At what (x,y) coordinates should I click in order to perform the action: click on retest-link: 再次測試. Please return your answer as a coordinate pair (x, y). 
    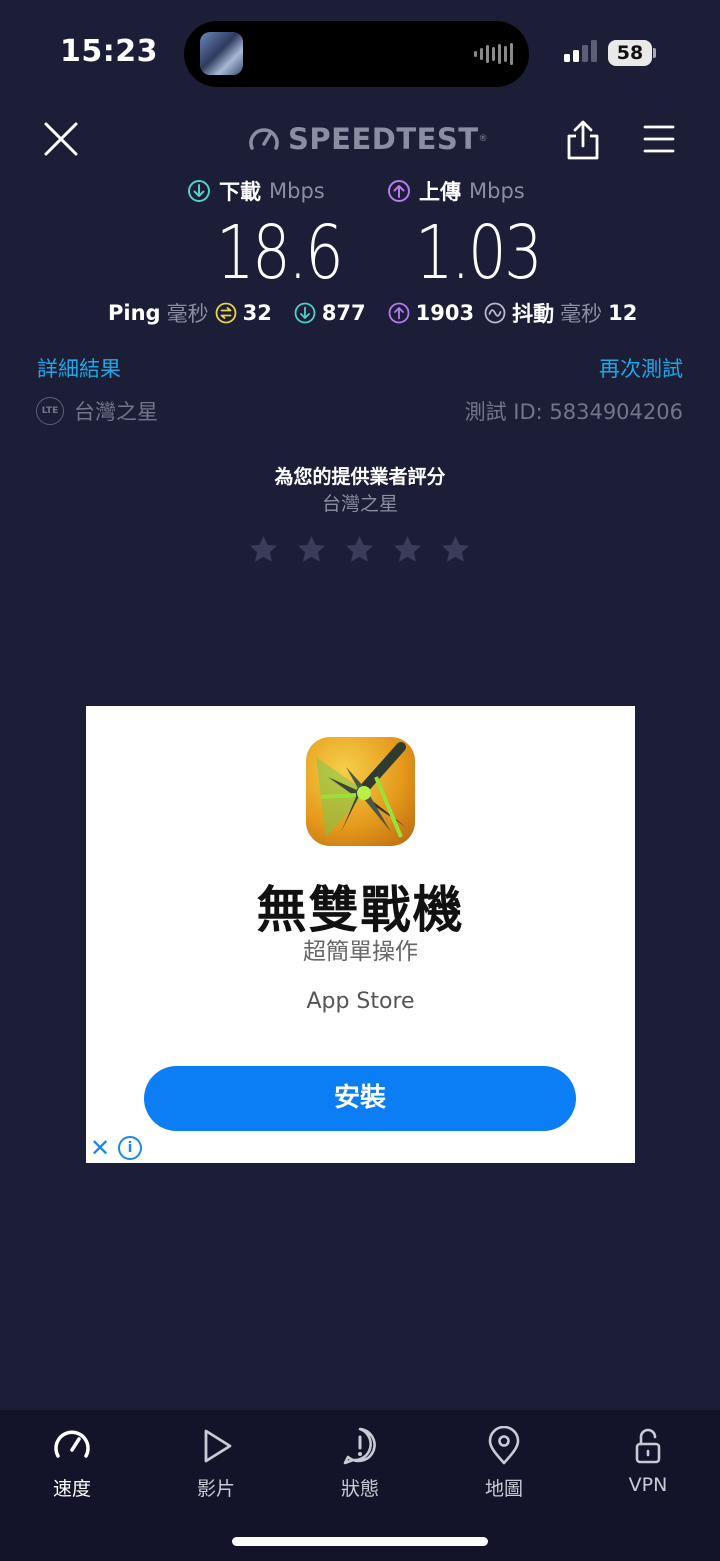
    Looking at the image, I should click on (641, 368).